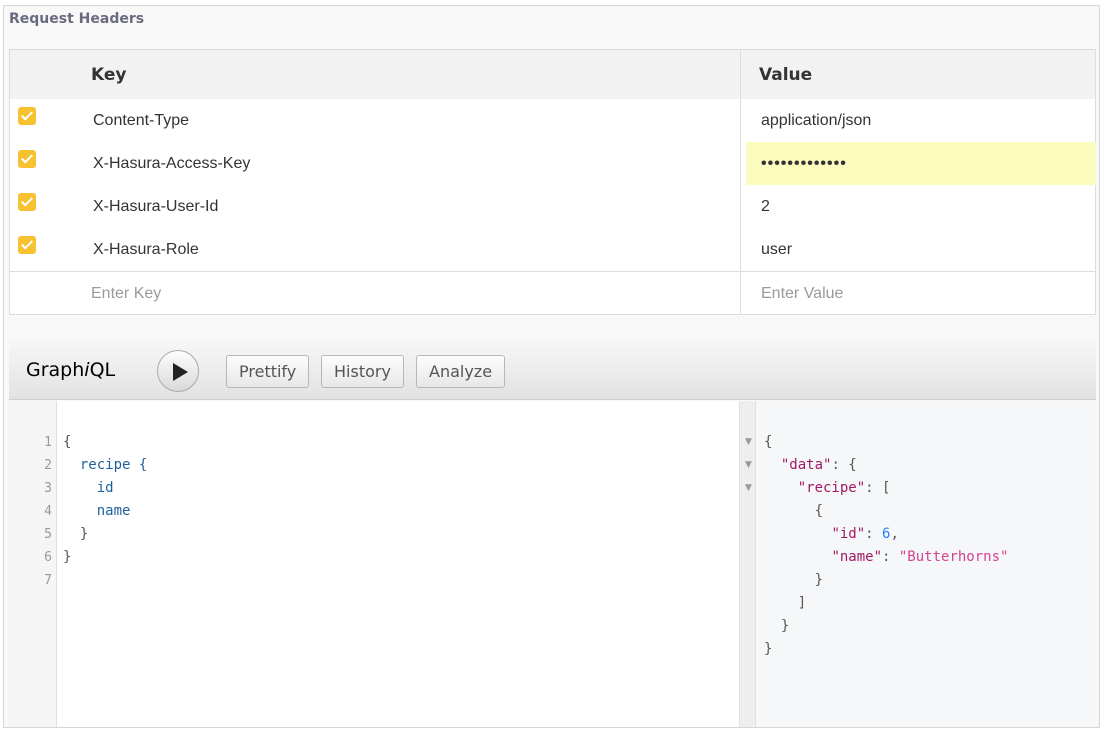 Image resolution: width=1107 pixels, height=738 pixels. What do you see at coordinates (776, 250) in the screenshot?
I see `header-value: user` at bounding box center [776, 250].